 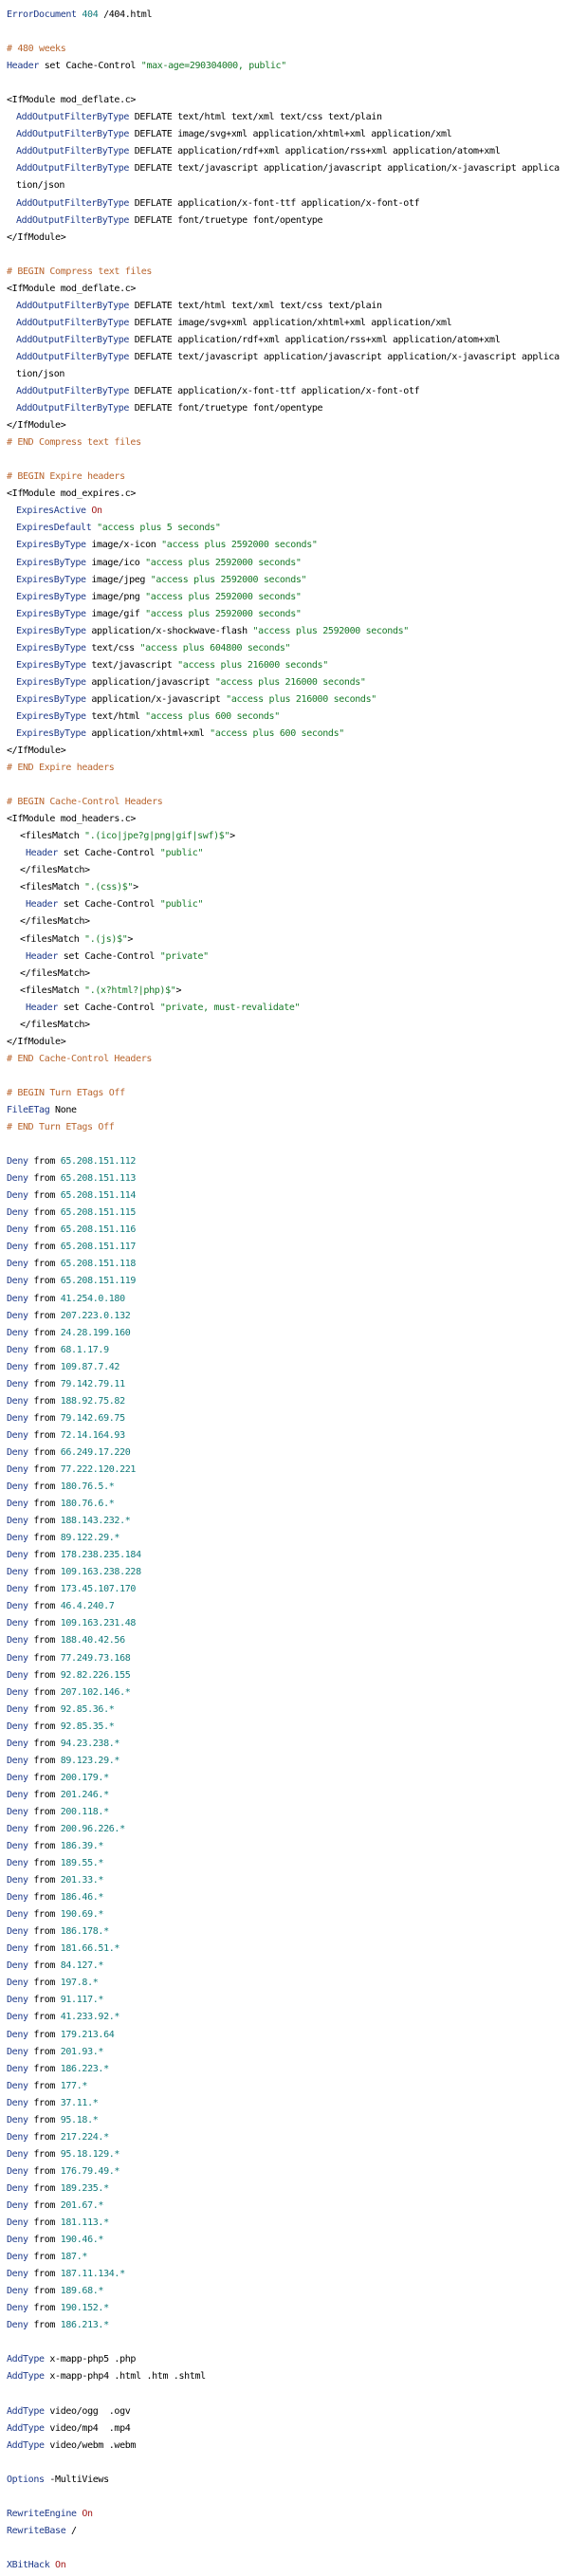 I want to click on code-line: Deny from 186.223.*, so click(x=284, y=2069).